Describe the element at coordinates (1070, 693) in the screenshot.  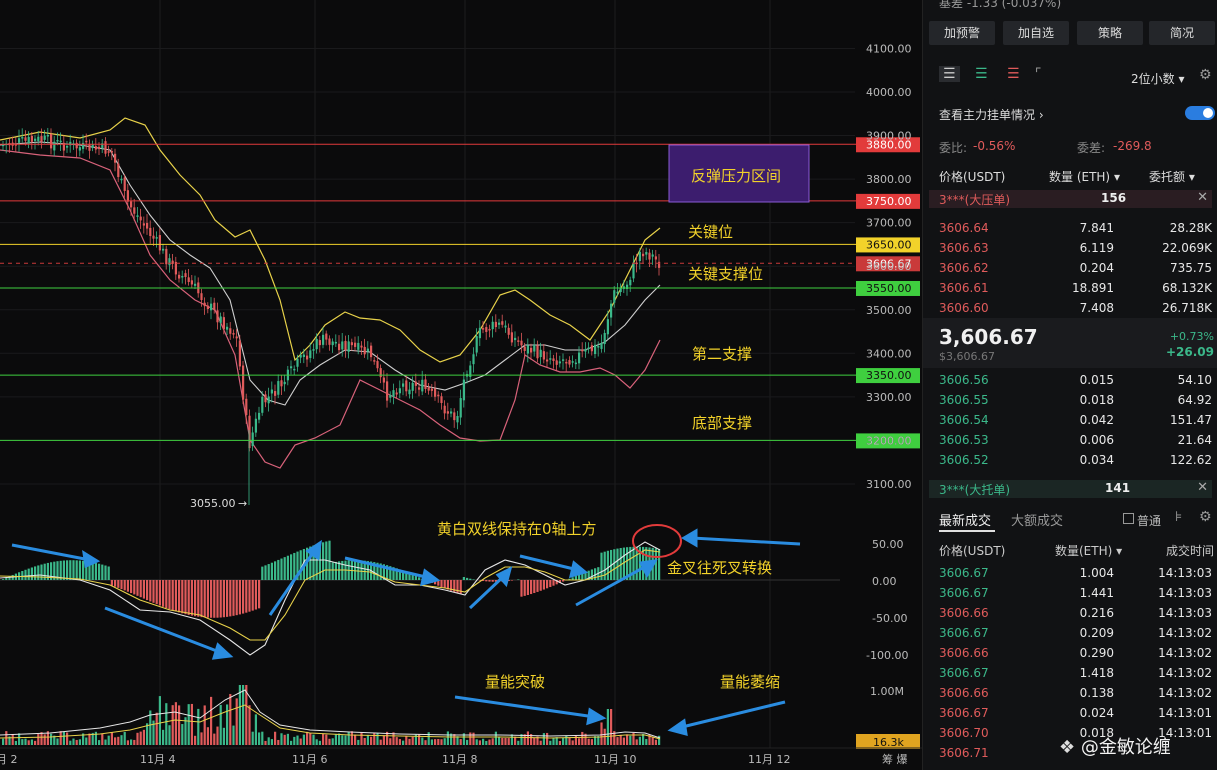
I see `trade-row: 3606.66 0.138 14:13:02` at that location.